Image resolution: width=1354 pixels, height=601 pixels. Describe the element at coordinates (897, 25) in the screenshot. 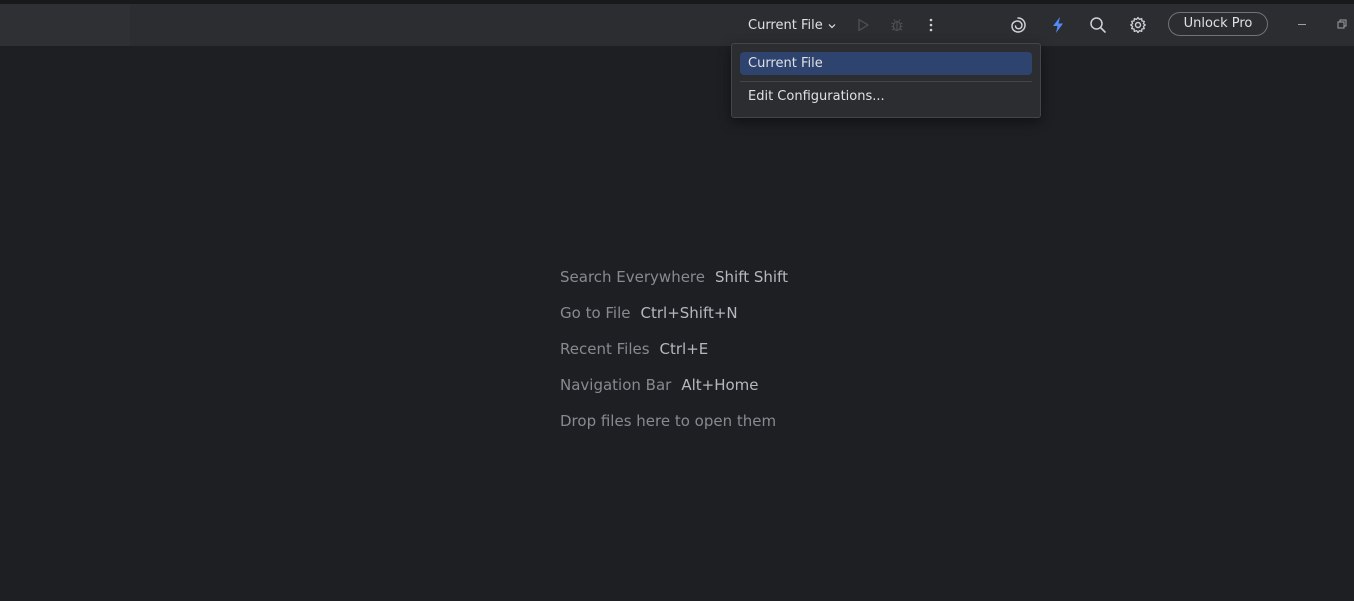

I see `debug-icon` at that location.